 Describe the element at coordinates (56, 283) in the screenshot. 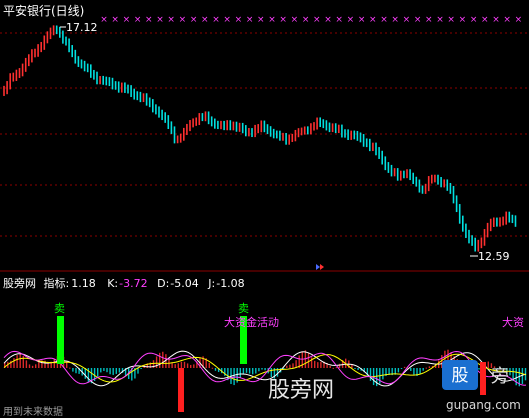

I see `metric-label: 指标:` at that location.